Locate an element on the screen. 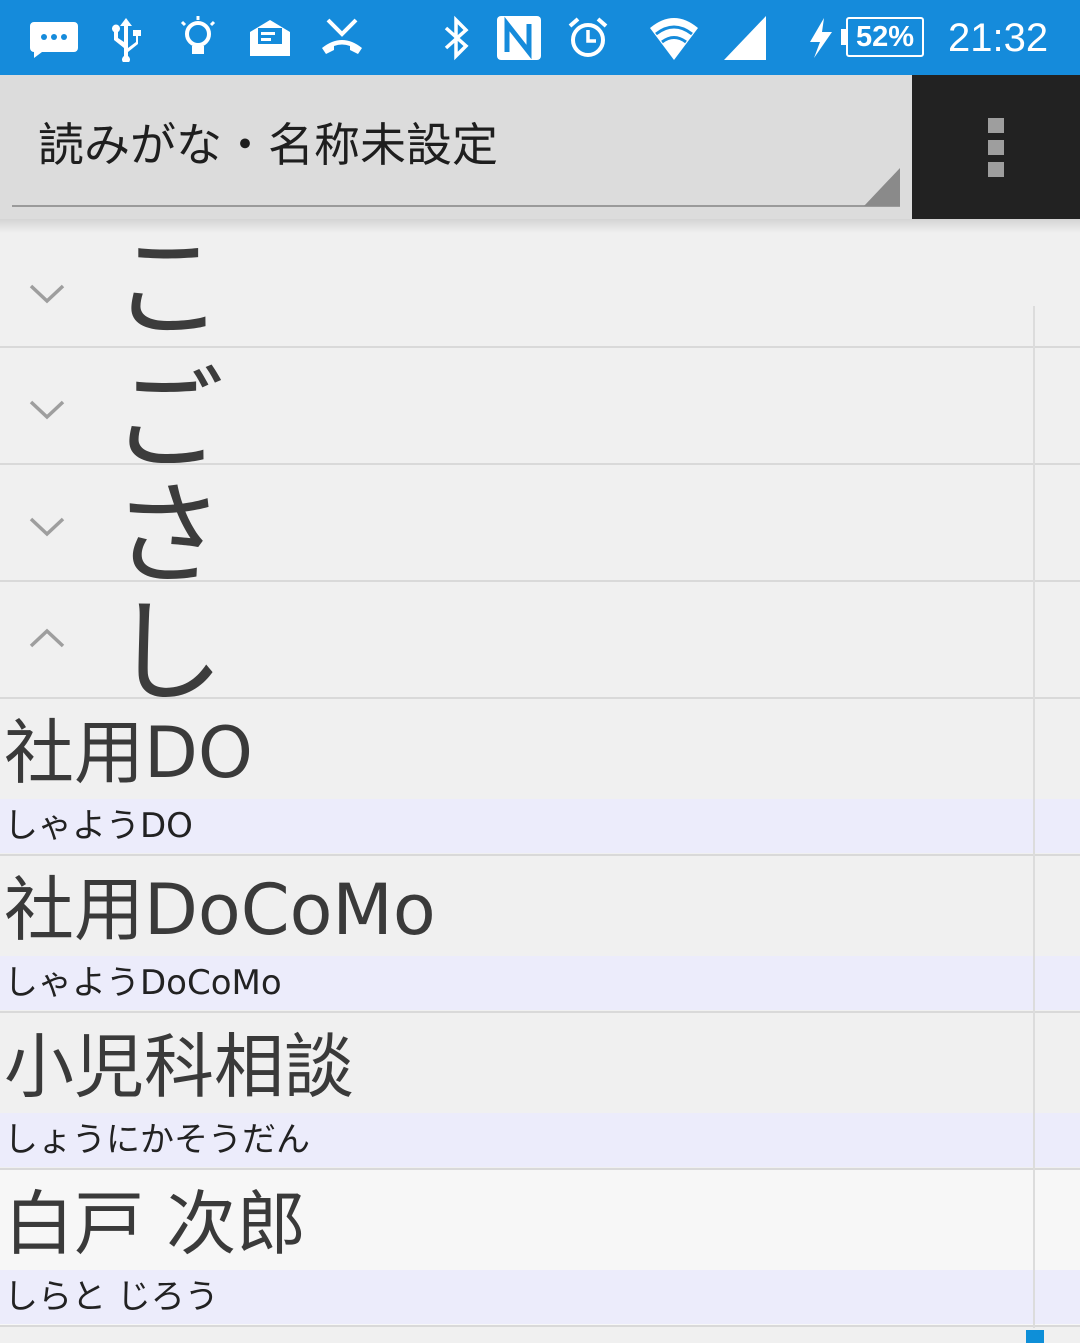 This screenshot has width=1080, height=1343. section-kana: こ is located at coordinates (168, 290).